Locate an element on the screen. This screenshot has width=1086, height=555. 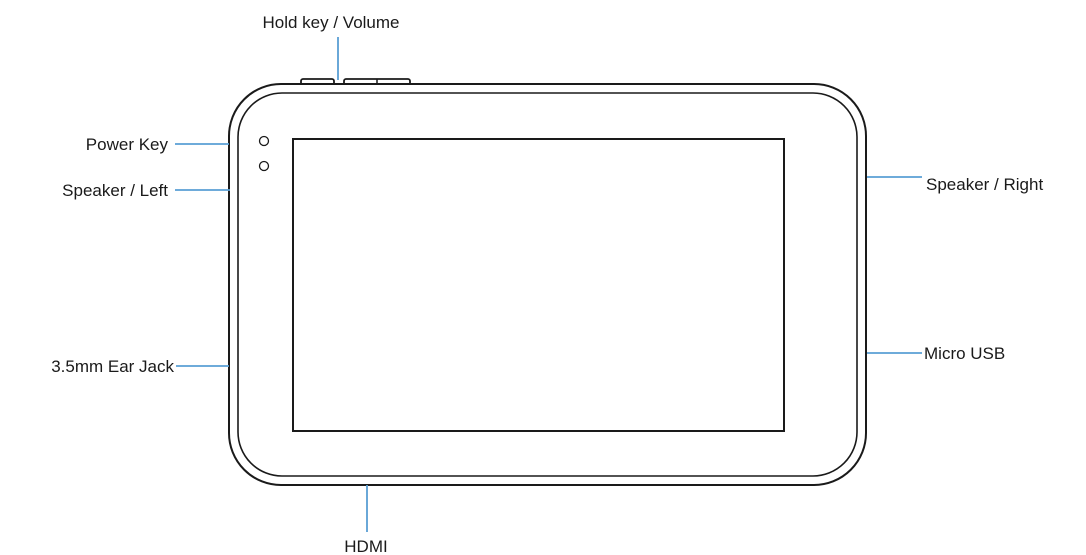
label-hdmi: HDMI is located at coordinates (365, 546).